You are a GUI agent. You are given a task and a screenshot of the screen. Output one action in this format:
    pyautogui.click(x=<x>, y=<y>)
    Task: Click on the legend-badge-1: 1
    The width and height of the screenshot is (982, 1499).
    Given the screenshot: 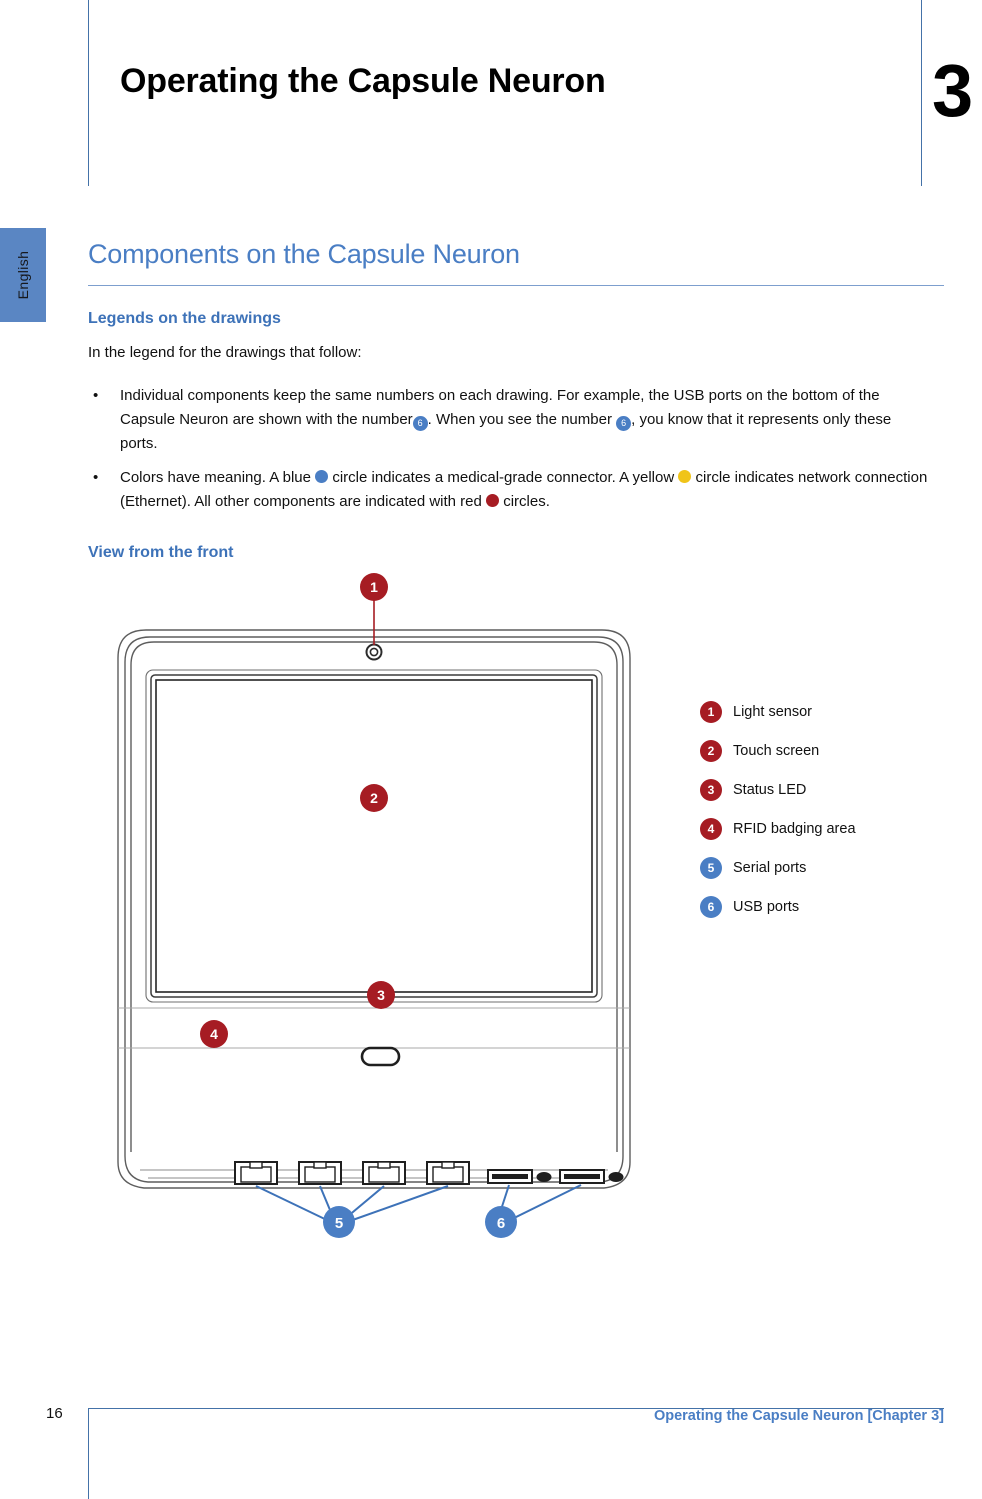 What is the action you would take?
    pyautogui.click(x=711, y=711)
    